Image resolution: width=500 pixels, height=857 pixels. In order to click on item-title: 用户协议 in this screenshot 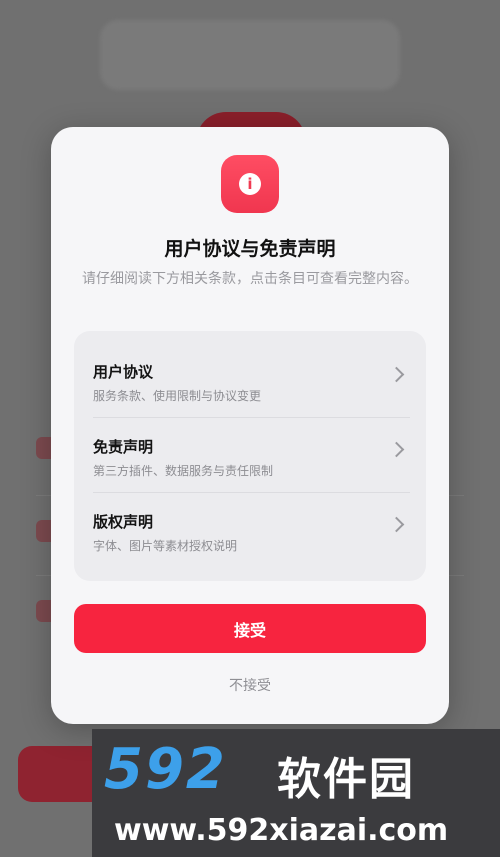, I will do `click(123, 372)`.